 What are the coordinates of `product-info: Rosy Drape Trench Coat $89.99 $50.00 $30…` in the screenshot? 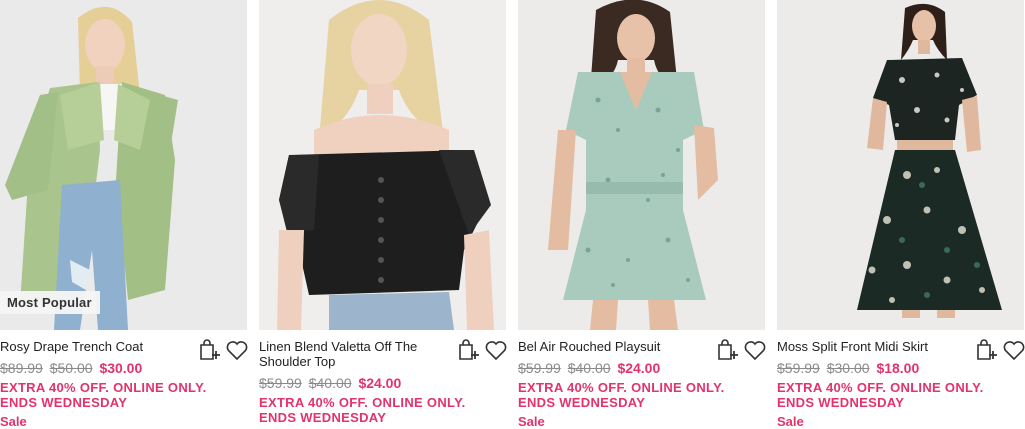 It's located at (124, 379).